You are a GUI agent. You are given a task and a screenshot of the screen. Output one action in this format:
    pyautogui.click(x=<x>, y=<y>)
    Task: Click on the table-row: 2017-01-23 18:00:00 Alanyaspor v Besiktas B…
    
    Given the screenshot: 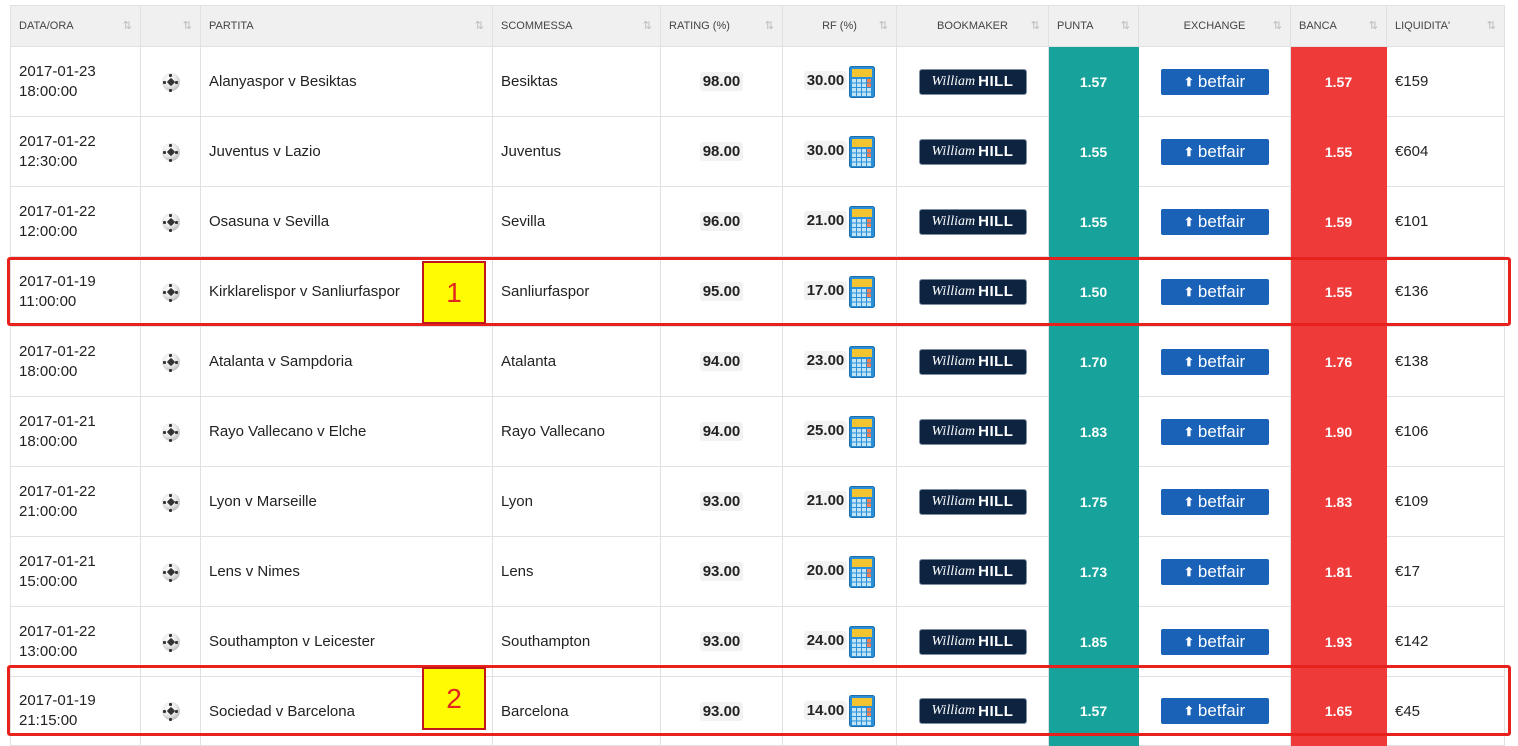 What is the action you would take?
    pyautogui.click(x=757, y=81)
    